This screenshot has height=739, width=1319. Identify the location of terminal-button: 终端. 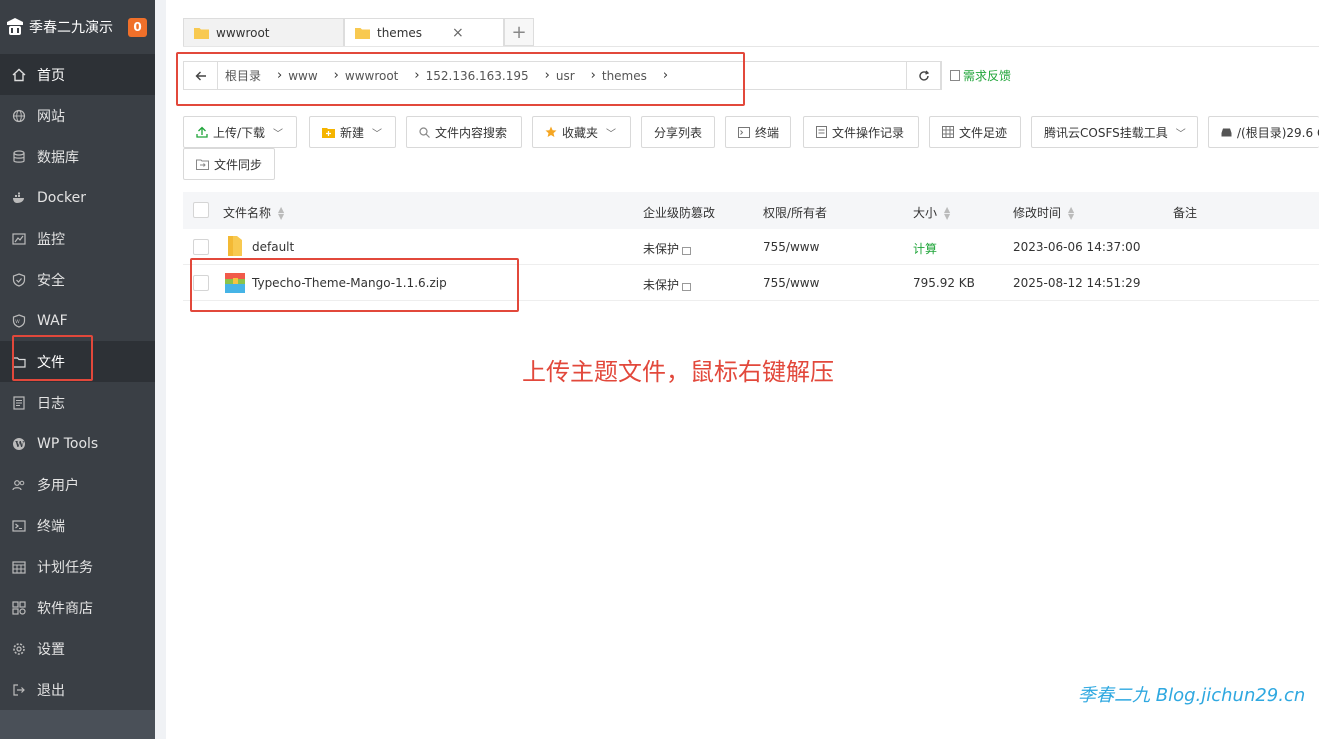
(758, 132).